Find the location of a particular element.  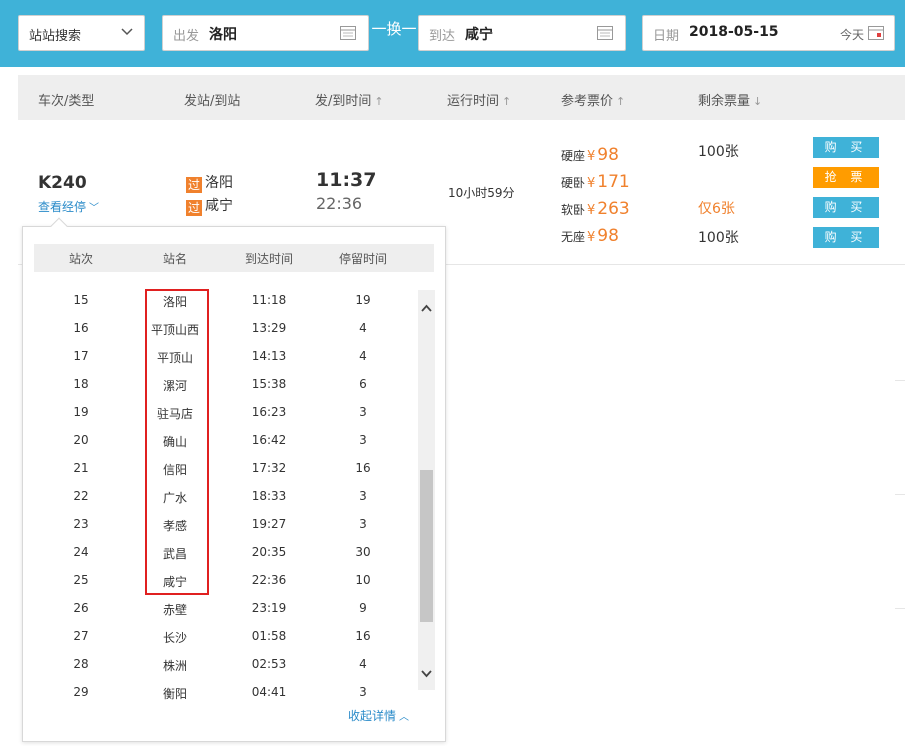

header-stations: 发站/到站 is located at coordinates (212, 101).